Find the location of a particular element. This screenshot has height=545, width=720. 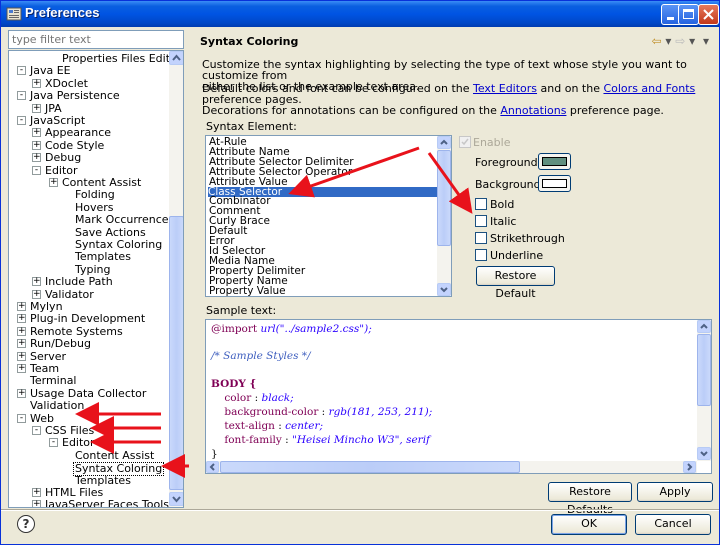

scroll-thumb is located at coordinates (176, 353).